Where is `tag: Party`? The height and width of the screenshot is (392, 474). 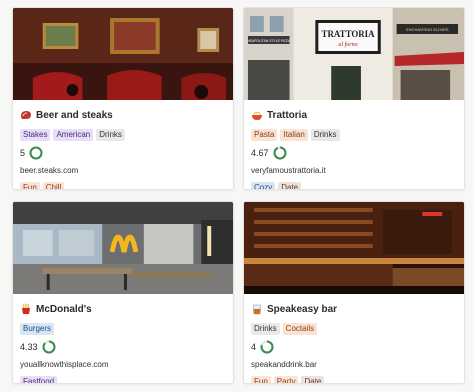
tag: Party is located at coordinates (286, 379).